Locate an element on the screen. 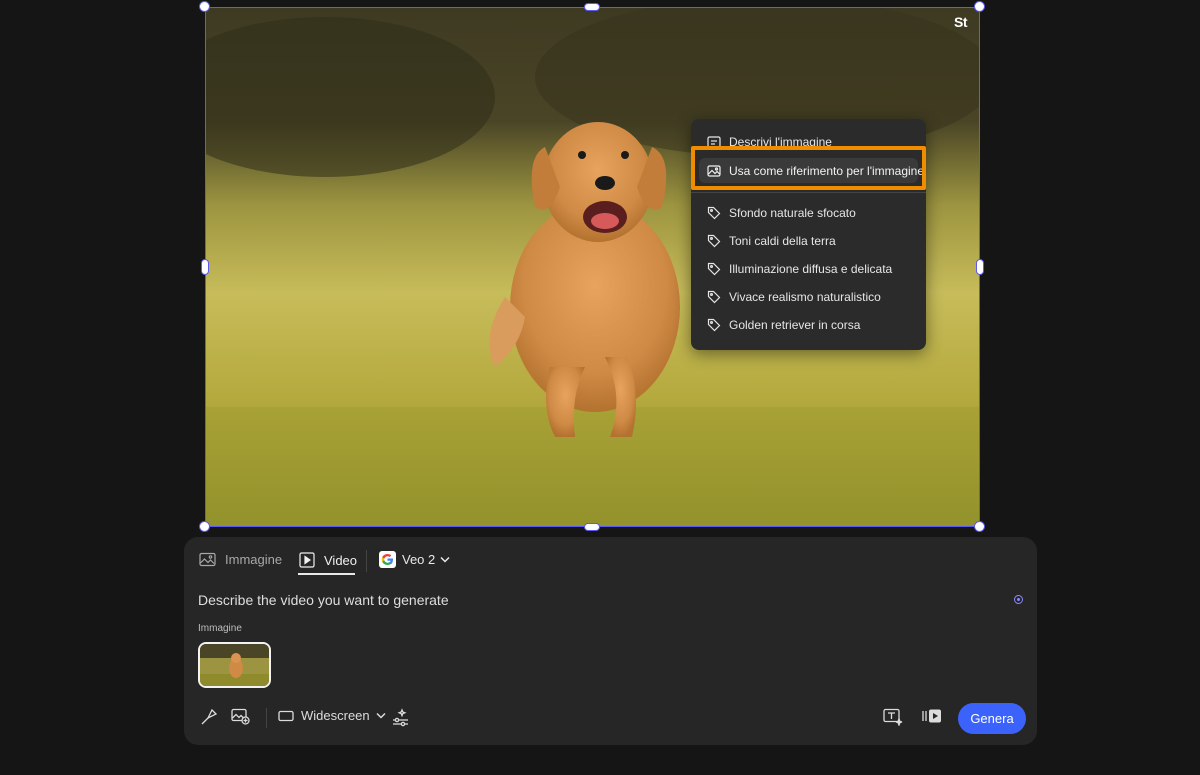  reference-image-label: Immagine is located at coordinates (220, 628).